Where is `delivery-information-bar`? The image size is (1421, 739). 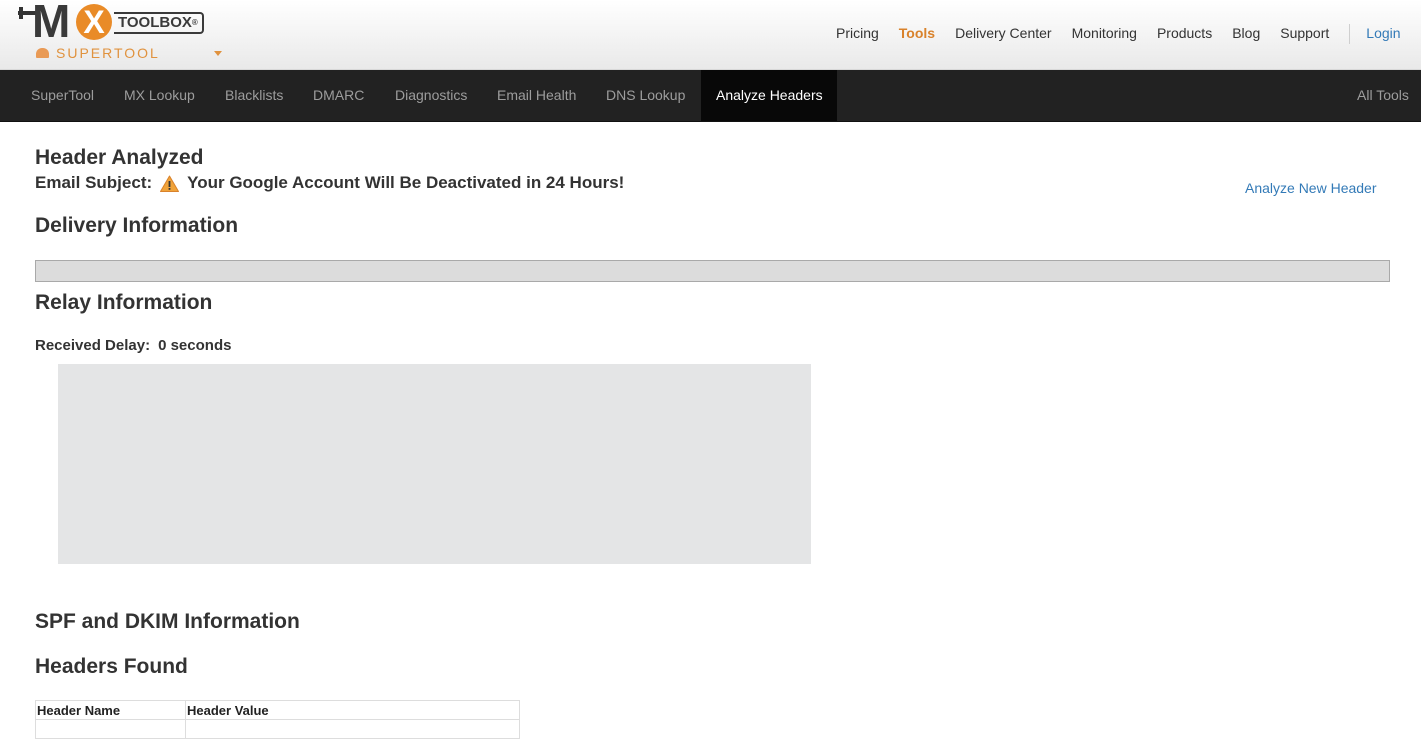
delivery-information-bar is located at coordinates (712, 271).